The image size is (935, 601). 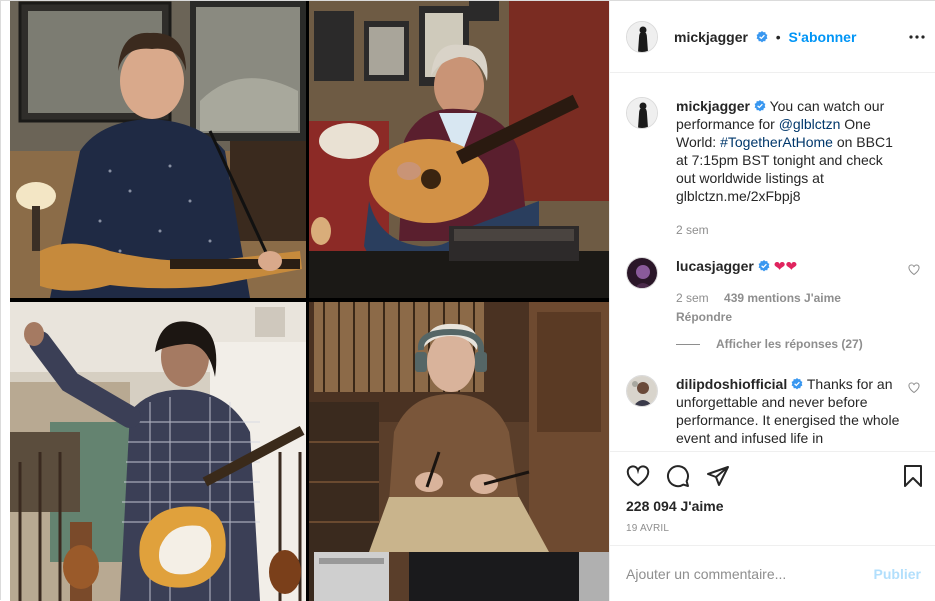 What do you see at coordinates (823, 37) in the screenshot?
I see `follow-button: S'abonner` at bounding box center [823, 37].